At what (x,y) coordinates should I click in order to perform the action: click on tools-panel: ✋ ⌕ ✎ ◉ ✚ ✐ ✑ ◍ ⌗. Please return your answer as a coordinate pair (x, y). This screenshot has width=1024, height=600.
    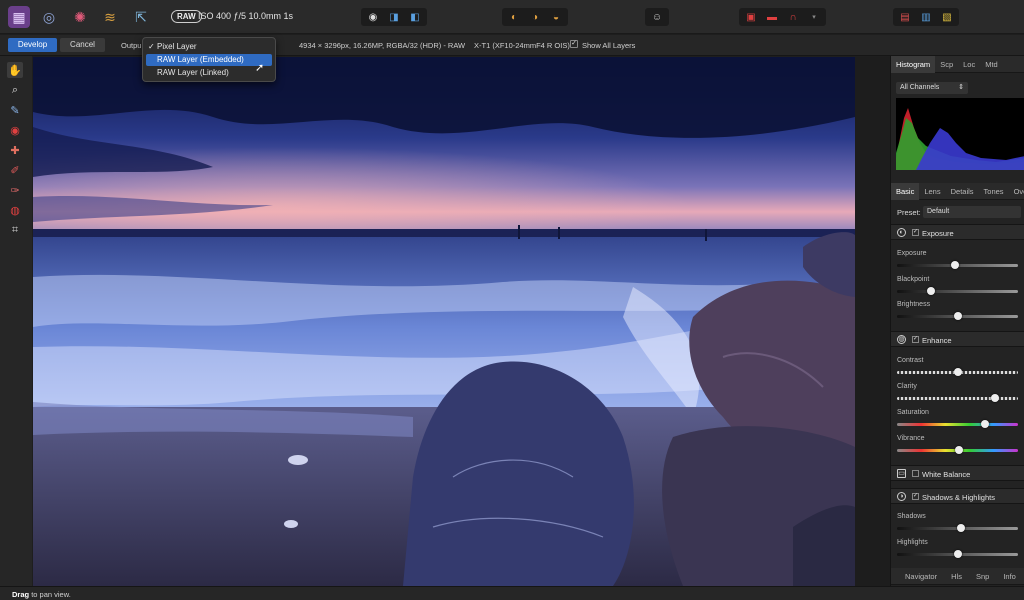
    Looking at the image, I should click on (16, 321).